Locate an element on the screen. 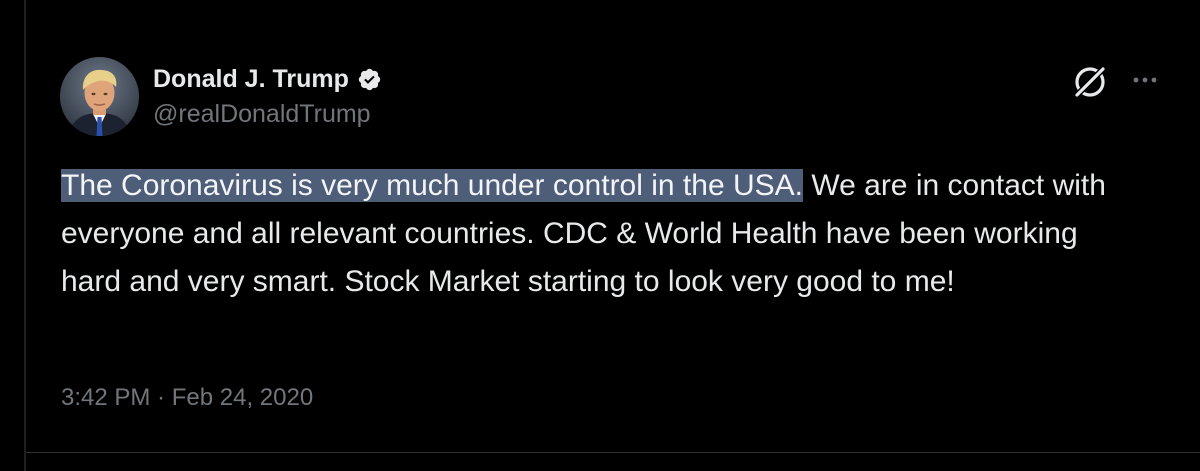 Image resolution: width=1200 pixels, height=471 pixels. author-name-row: Donald J. Trump is located at coordinates (267, 79).